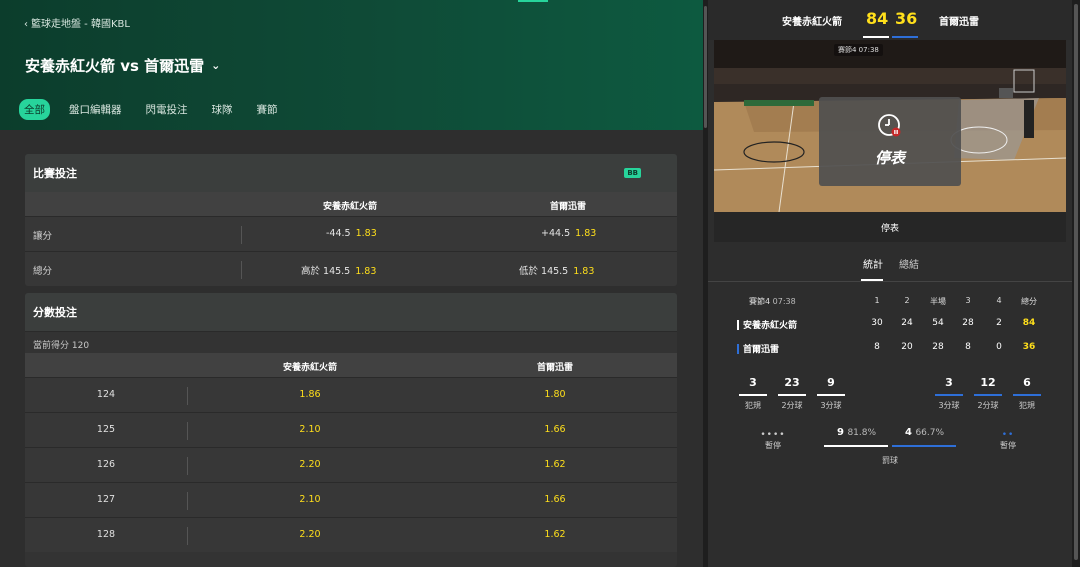 This screenshot has height=567, width=1080. Describe the element at coordinates (968, 323) in the screenshot. I see `q3-score: 28` at that location.